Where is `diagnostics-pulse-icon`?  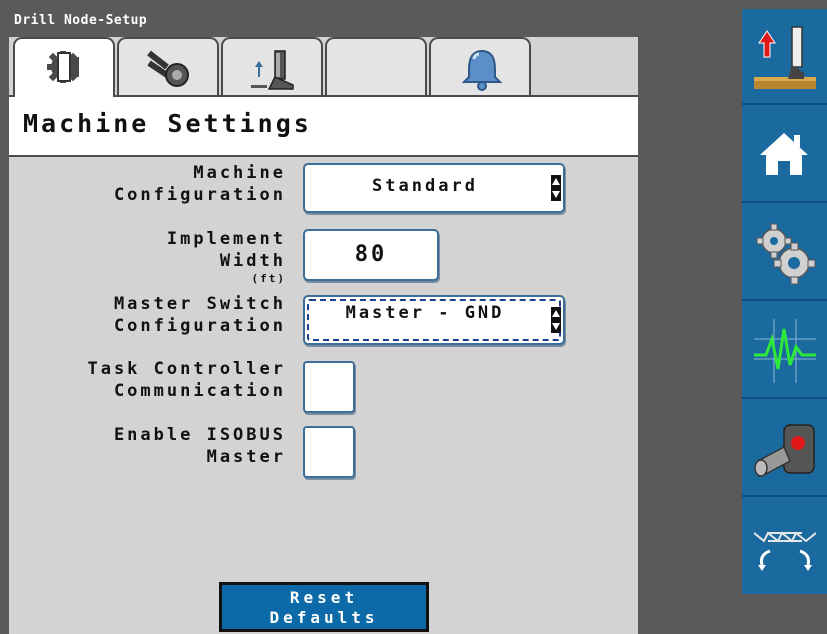
diagnostics-pulse-icon is located at coordinates (785, 351).